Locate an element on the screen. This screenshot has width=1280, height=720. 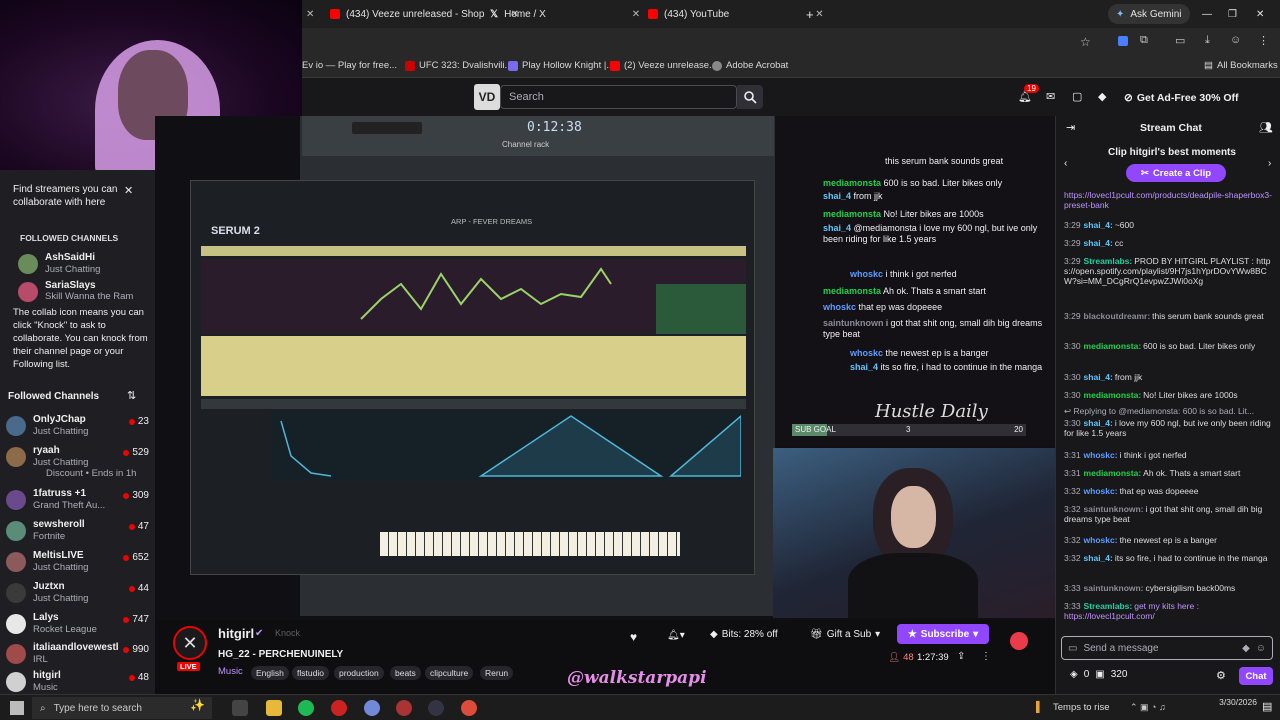
tray-icons: ⌃ ▣ ◔ ♫ is located at coordinates (1148, 707).